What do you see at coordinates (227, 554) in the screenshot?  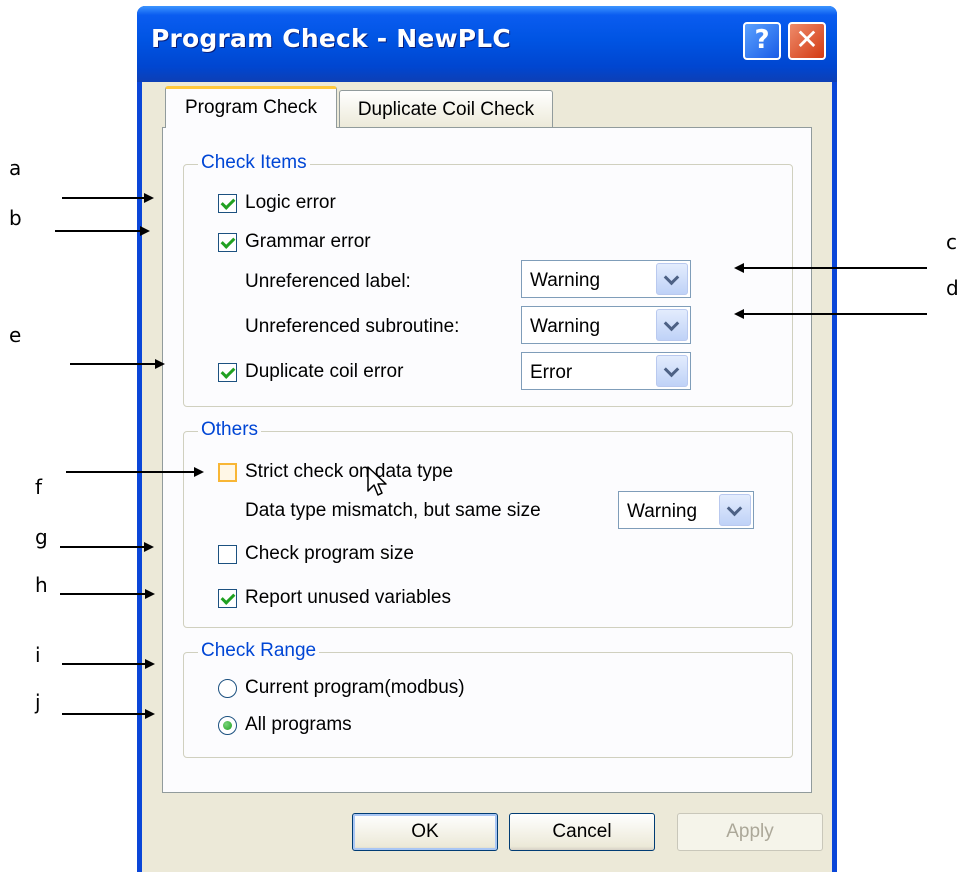 I see `check-program-size-checkbox` at bounding box center [227, 554].